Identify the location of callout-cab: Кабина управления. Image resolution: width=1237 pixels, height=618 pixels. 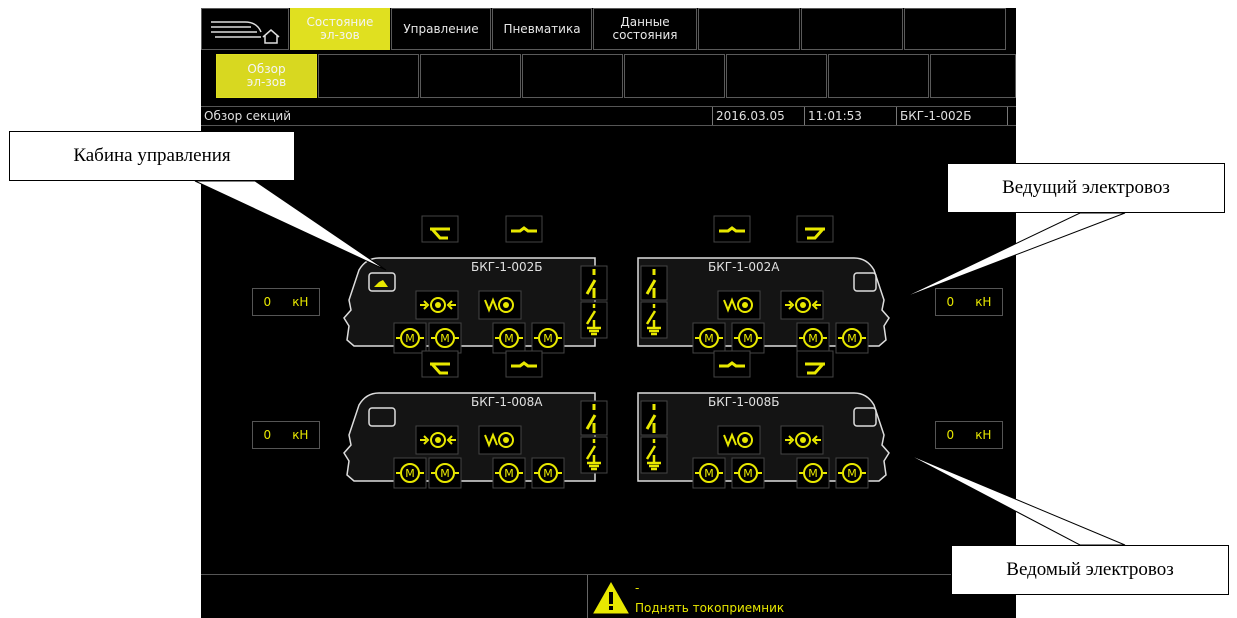
(152, 156).